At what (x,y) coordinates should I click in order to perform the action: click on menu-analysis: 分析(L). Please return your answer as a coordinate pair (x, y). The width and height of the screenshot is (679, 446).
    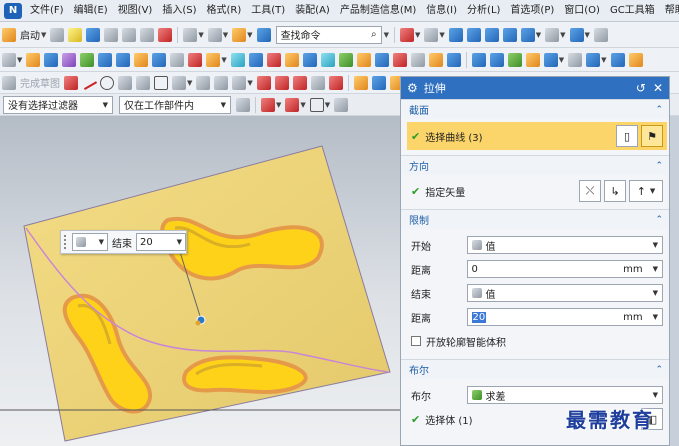
    Looking at the image, I should click on (483, 11).